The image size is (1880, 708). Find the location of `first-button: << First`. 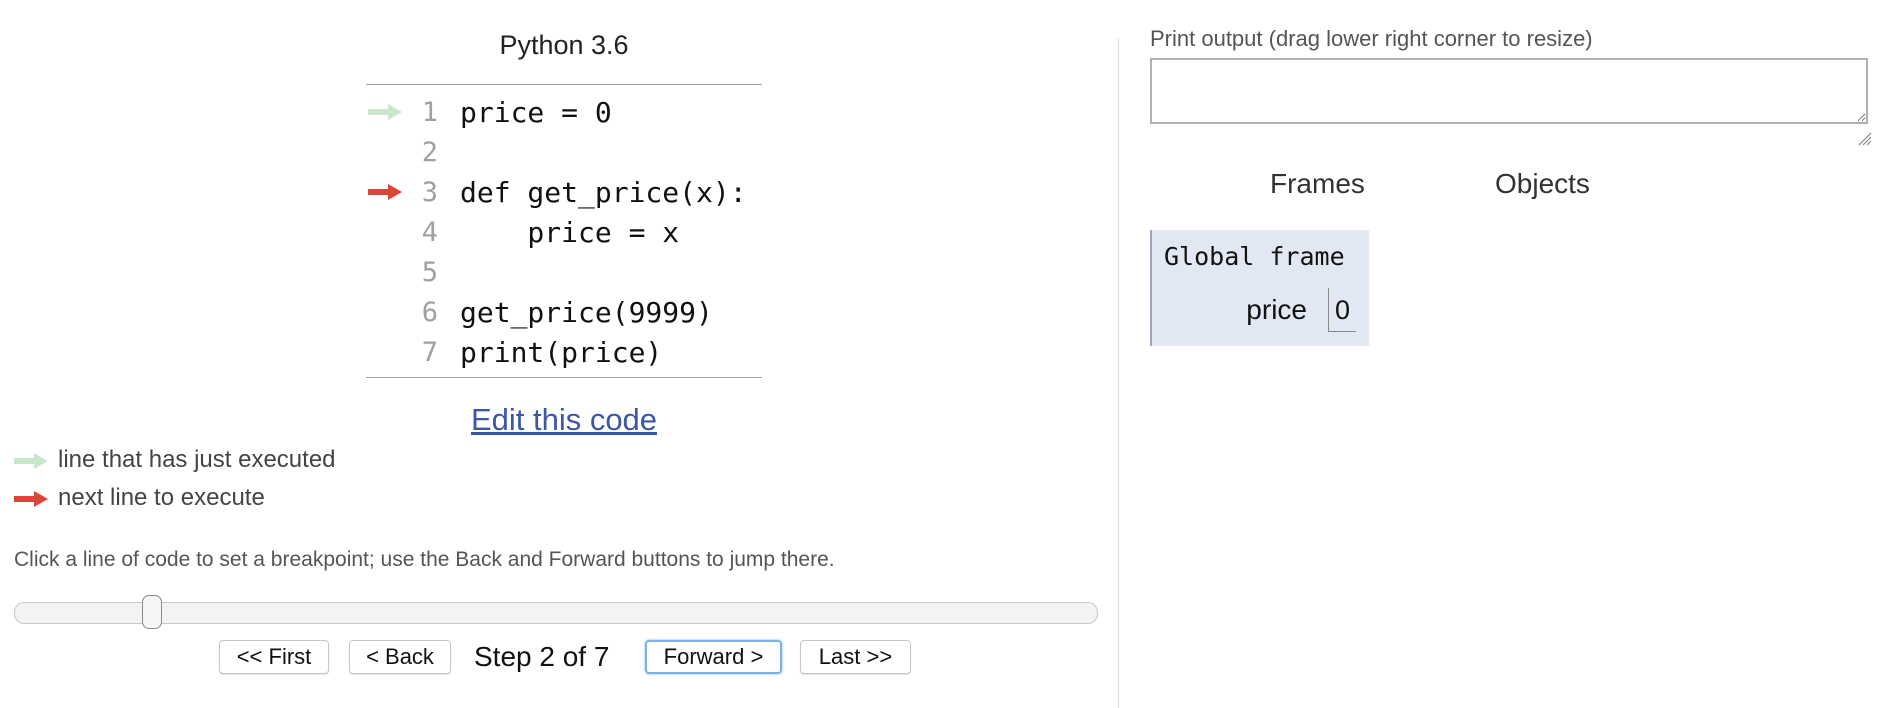

first-button: << First is located at coordinates (274, 657).